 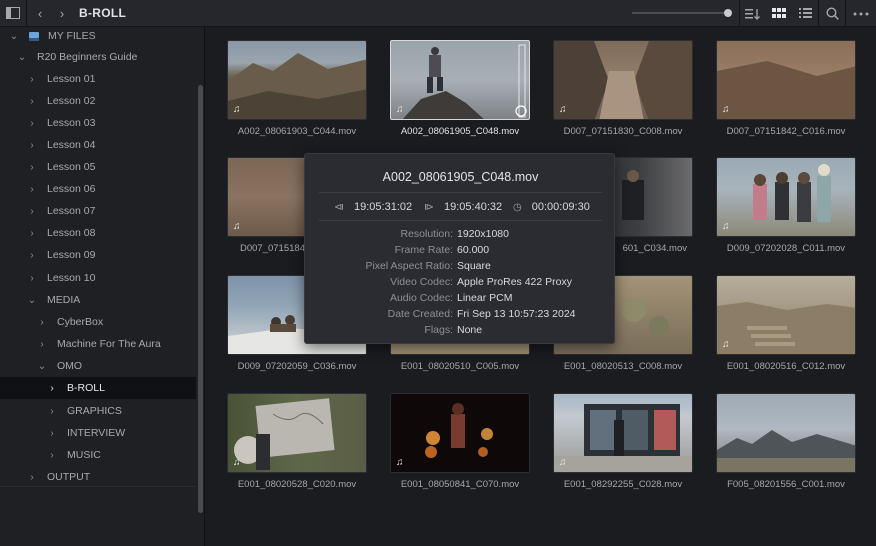 I want to click on tree-item-output: › OUTPUT, so click(x=98, y=477).